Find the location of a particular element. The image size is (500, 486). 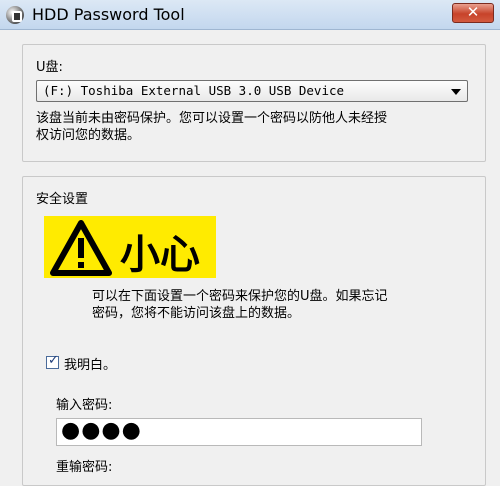

drive-select: (F:) Toshiba External USB 3.0 USB Device is located at coordinates (252, 91).